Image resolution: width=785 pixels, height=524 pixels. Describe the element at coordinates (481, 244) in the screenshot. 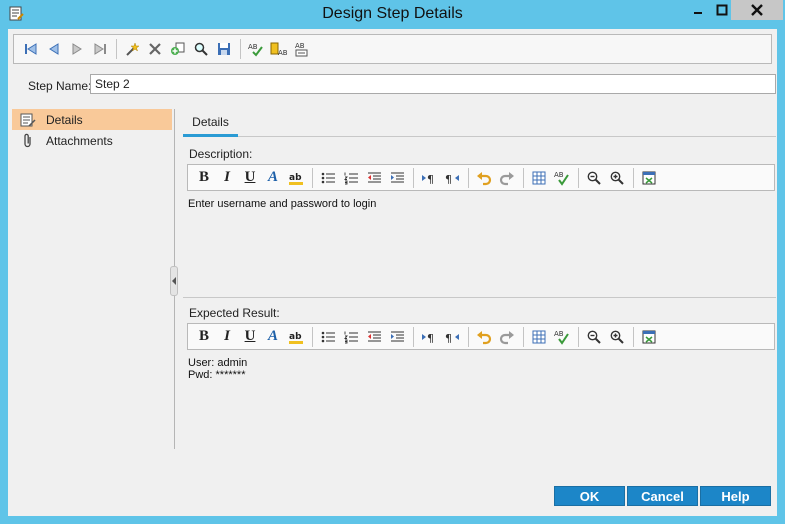

I see `description-editor: Enter username and password to login` at that location.